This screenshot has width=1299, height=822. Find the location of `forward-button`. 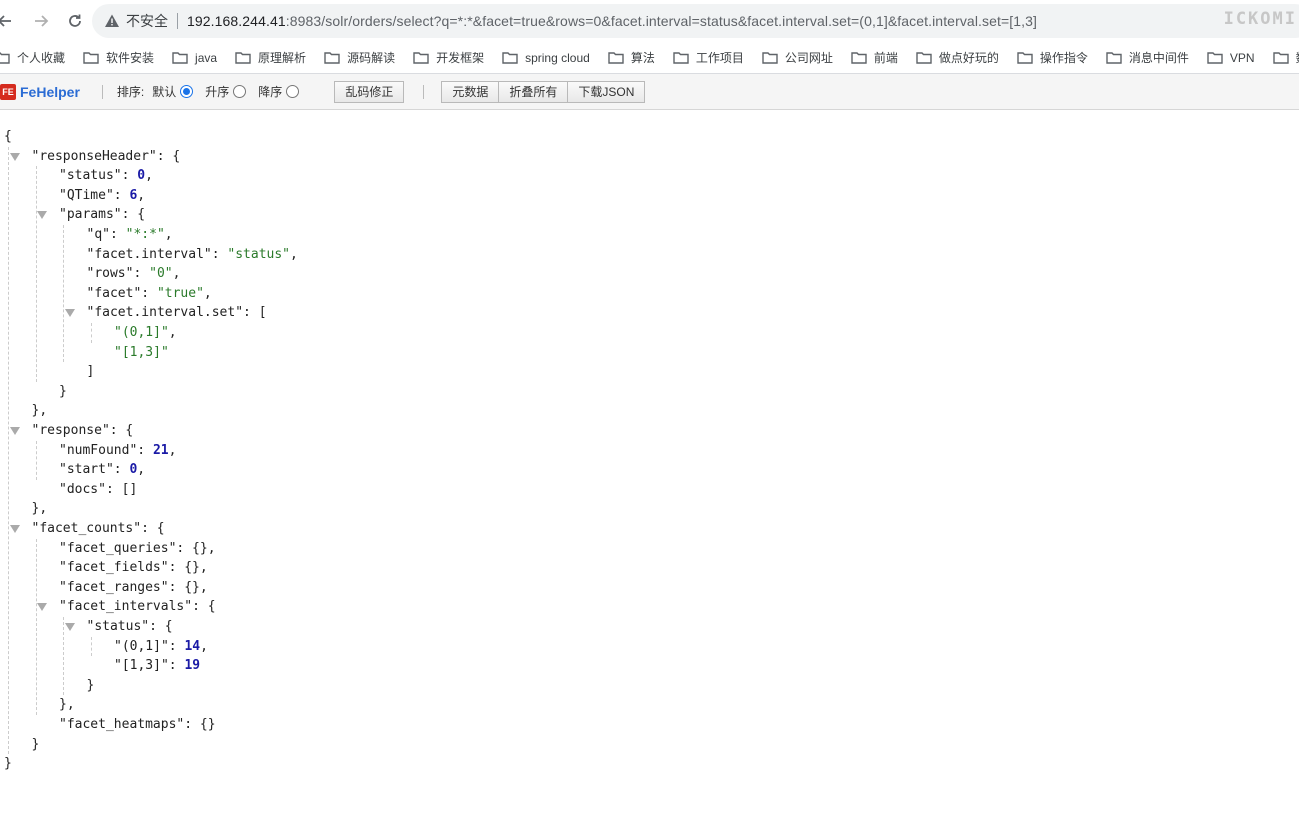

forward-button is located at coordinates (41, 21).